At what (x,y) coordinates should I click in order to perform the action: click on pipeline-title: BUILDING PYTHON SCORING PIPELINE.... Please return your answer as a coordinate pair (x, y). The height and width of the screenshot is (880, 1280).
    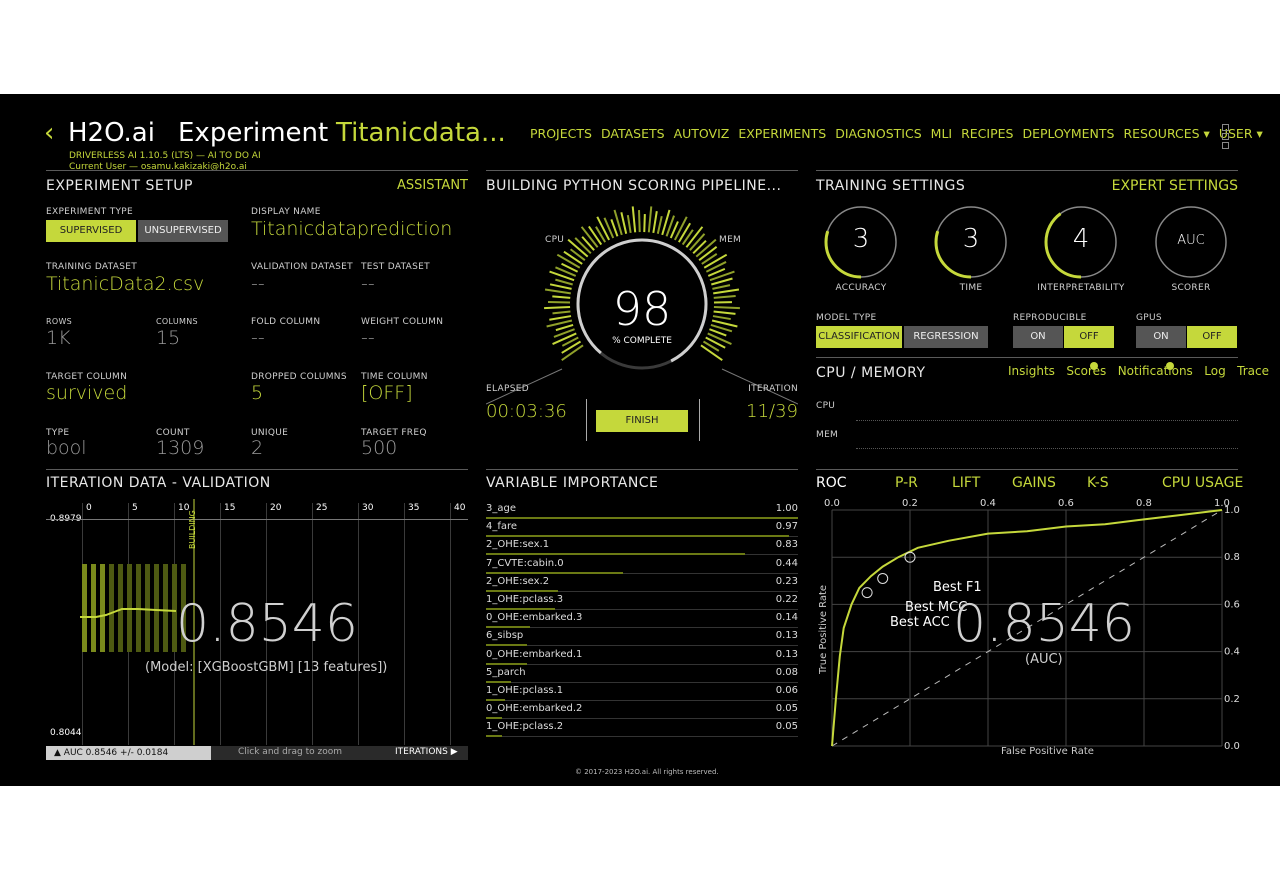
    Looking at the image, I should click on (634, 186).